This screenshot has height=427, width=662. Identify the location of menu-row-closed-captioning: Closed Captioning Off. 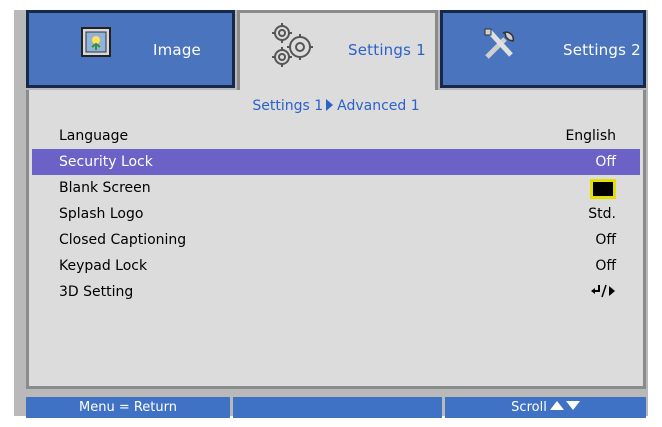
(336, 240).